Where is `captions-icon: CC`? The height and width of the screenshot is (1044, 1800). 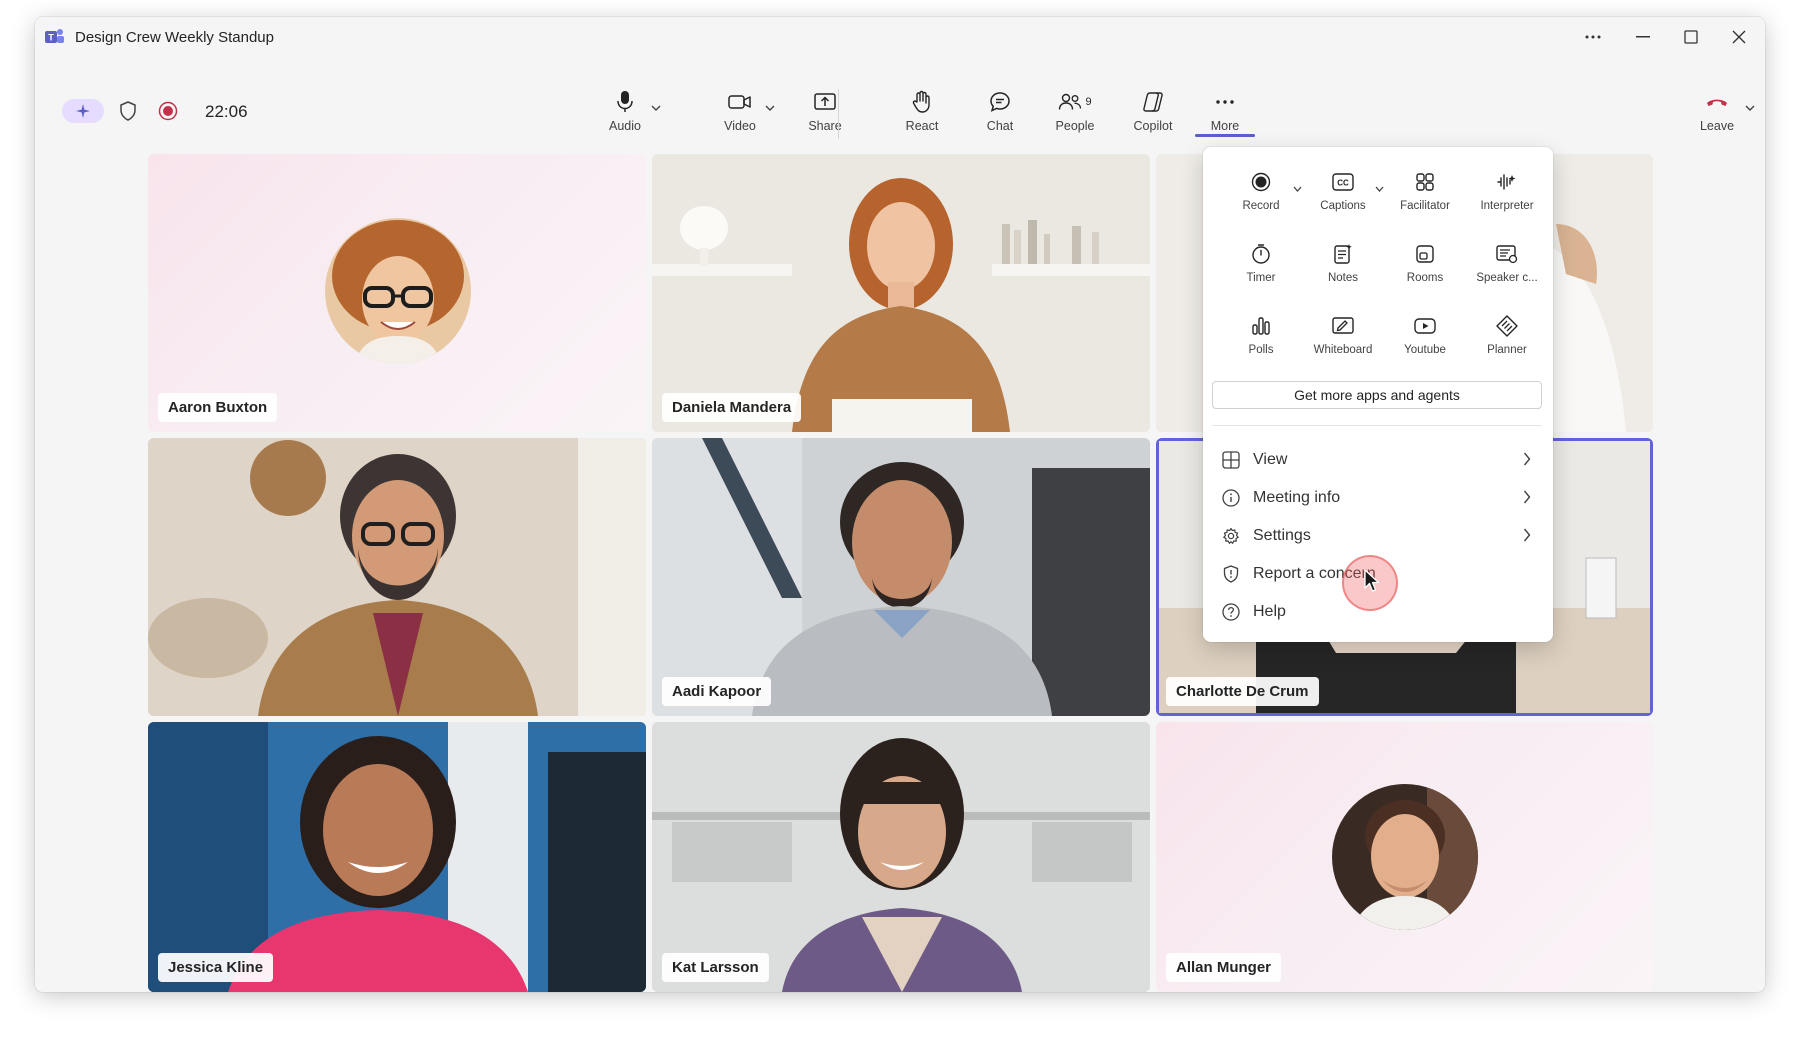
captions-icon: CC is located at coordinates (1343, 182).